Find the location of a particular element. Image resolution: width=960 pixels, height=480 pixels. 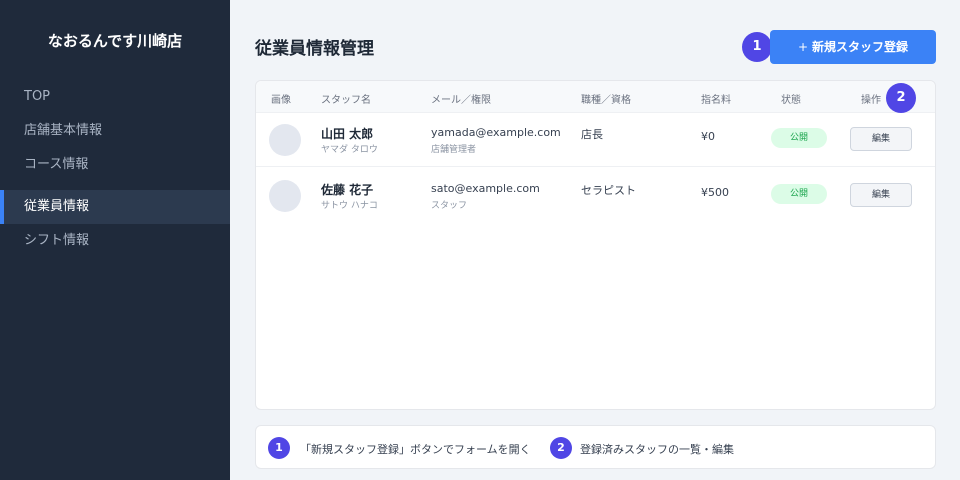

add-staff-button-label: 新規スタッフ登録 is located at coordinates (860, 47).